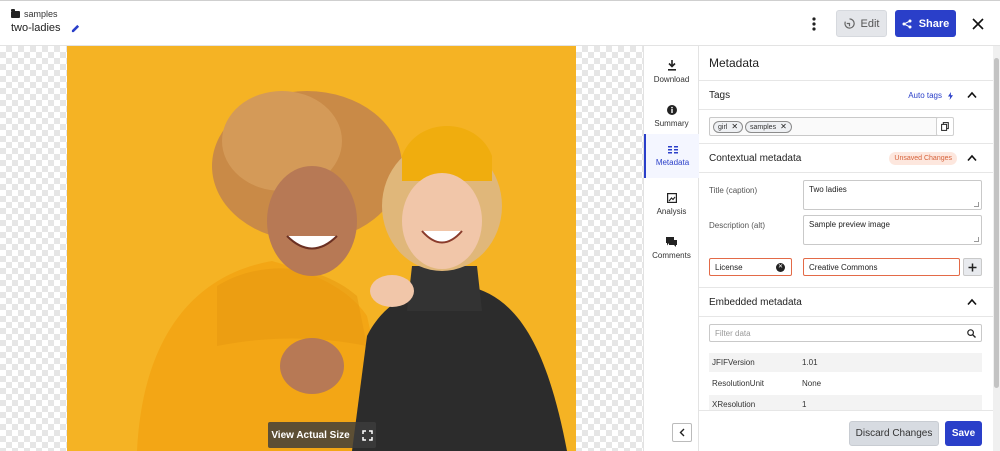 This screenshot has width=1000, height=451. I want to click on tab-analysis: Analysis, so click(671, 204).